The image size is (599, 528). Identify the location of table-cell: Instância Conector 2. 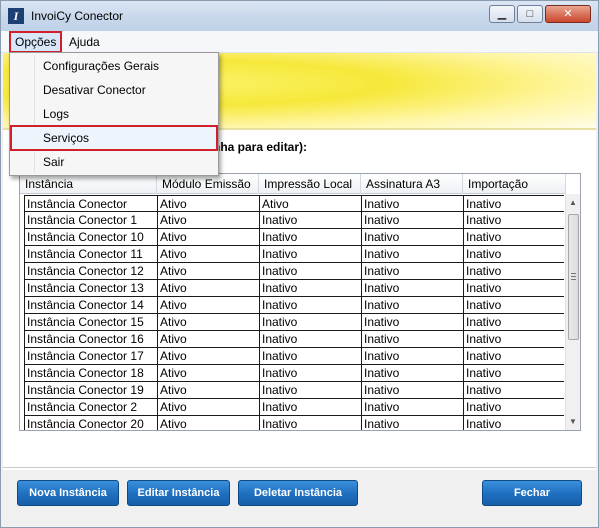
(90, 407).